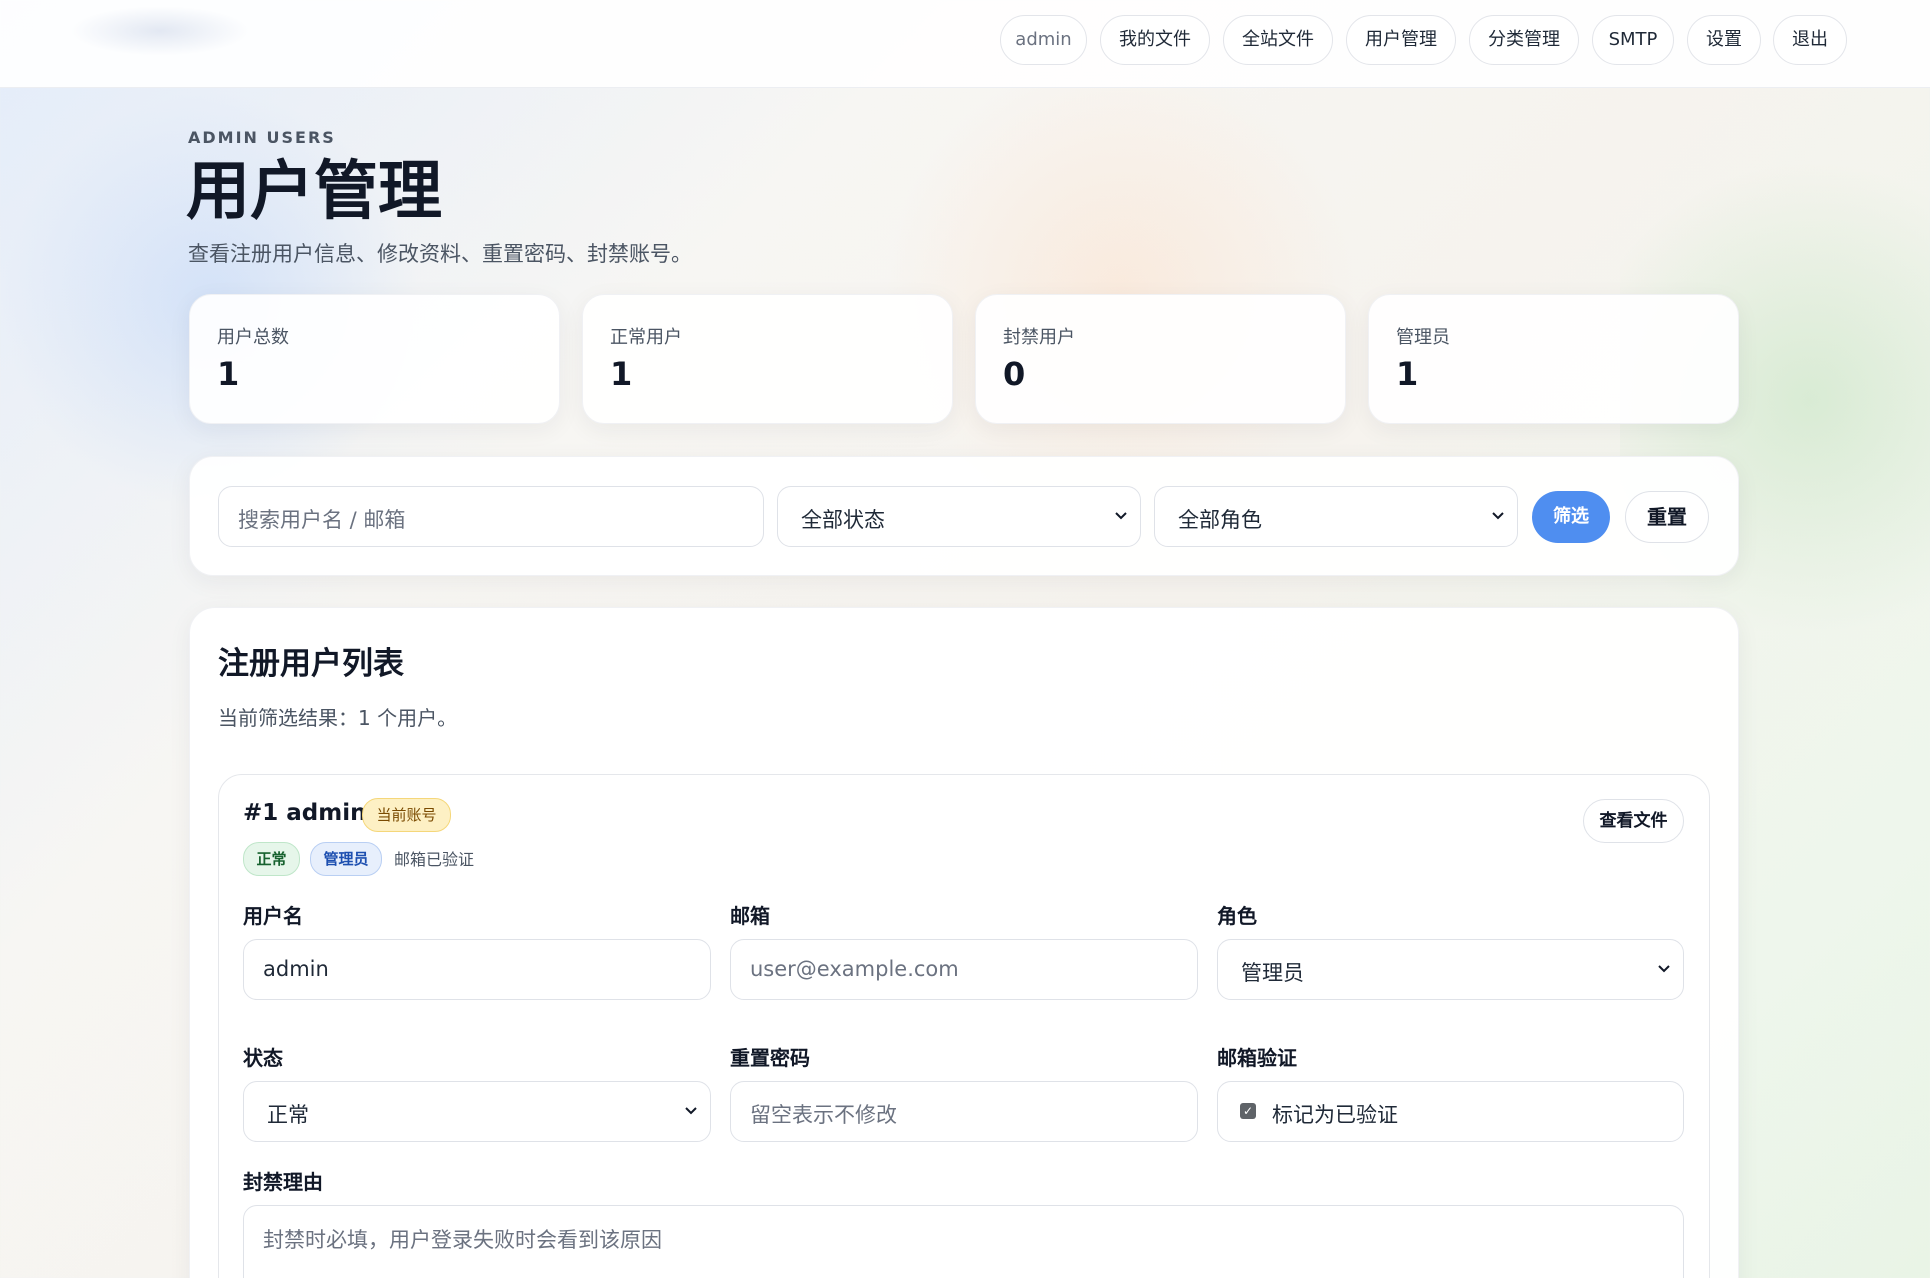 The height and width of the screenshot is (1278, 1930). What do you see at coordinates (406, 815) in the screenshot?
I see `current-account-badge: 当前账号` at bounding box center [406, 815].